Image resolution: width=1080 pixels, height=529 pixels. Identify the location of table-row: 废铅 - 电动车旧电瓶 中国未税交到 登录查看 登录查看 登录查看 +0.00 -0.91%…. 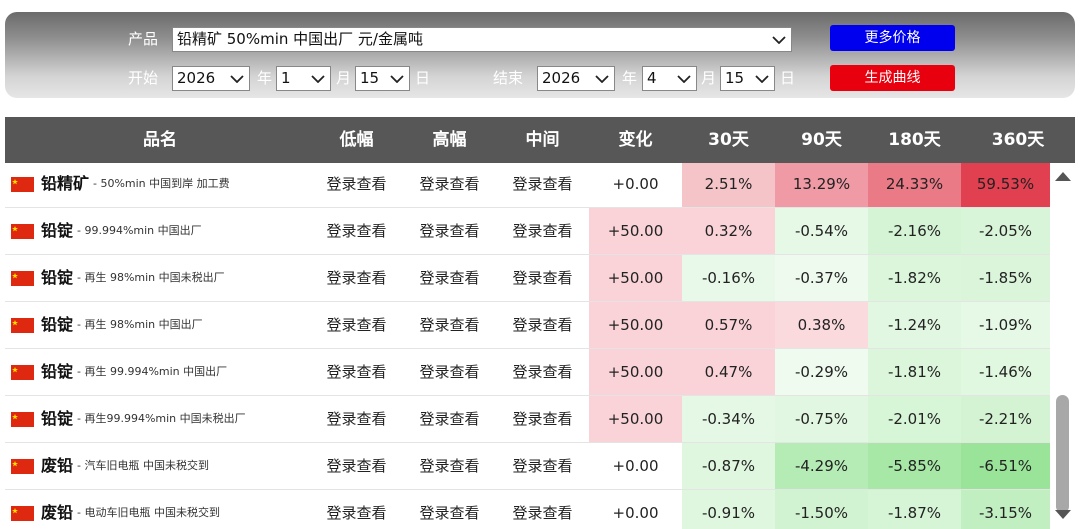
(527, 509).